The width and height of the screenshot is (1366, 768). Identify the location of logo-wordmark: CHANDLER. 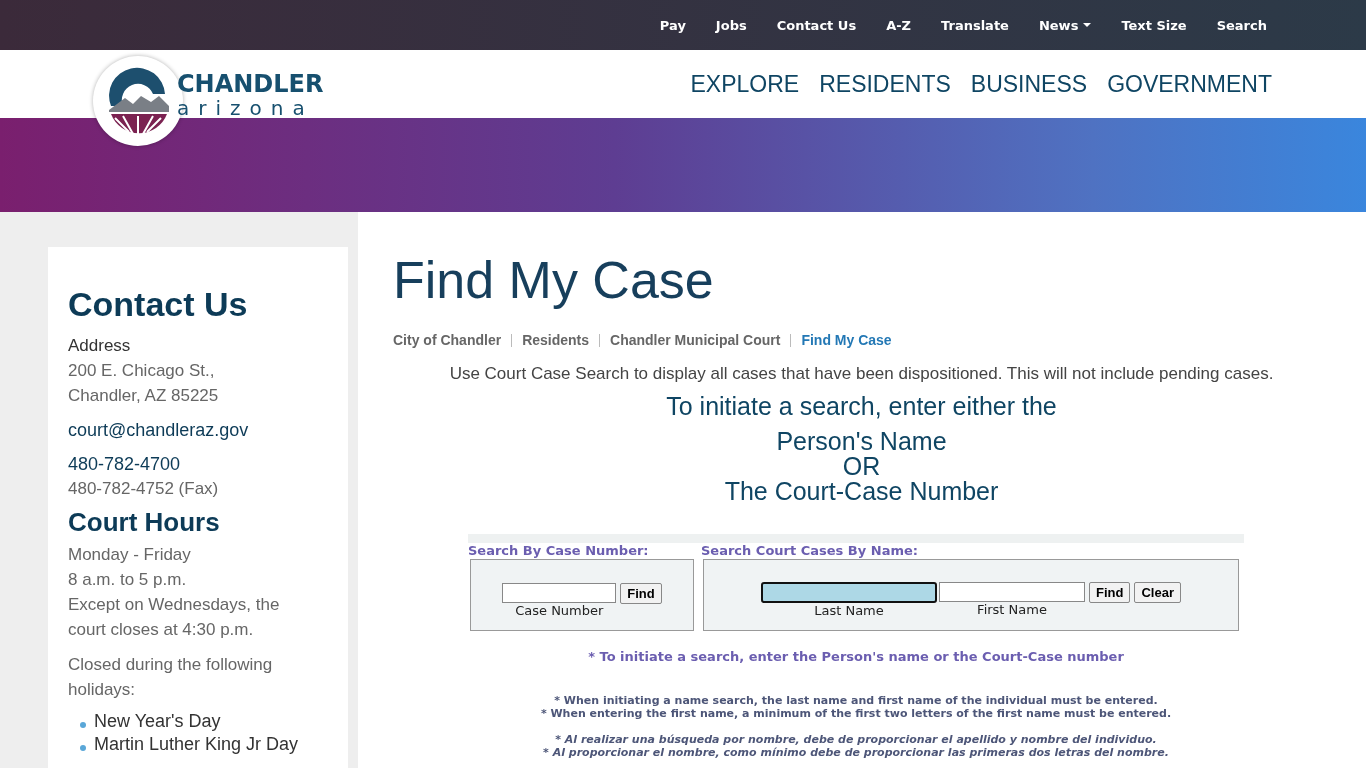
(250, 84).